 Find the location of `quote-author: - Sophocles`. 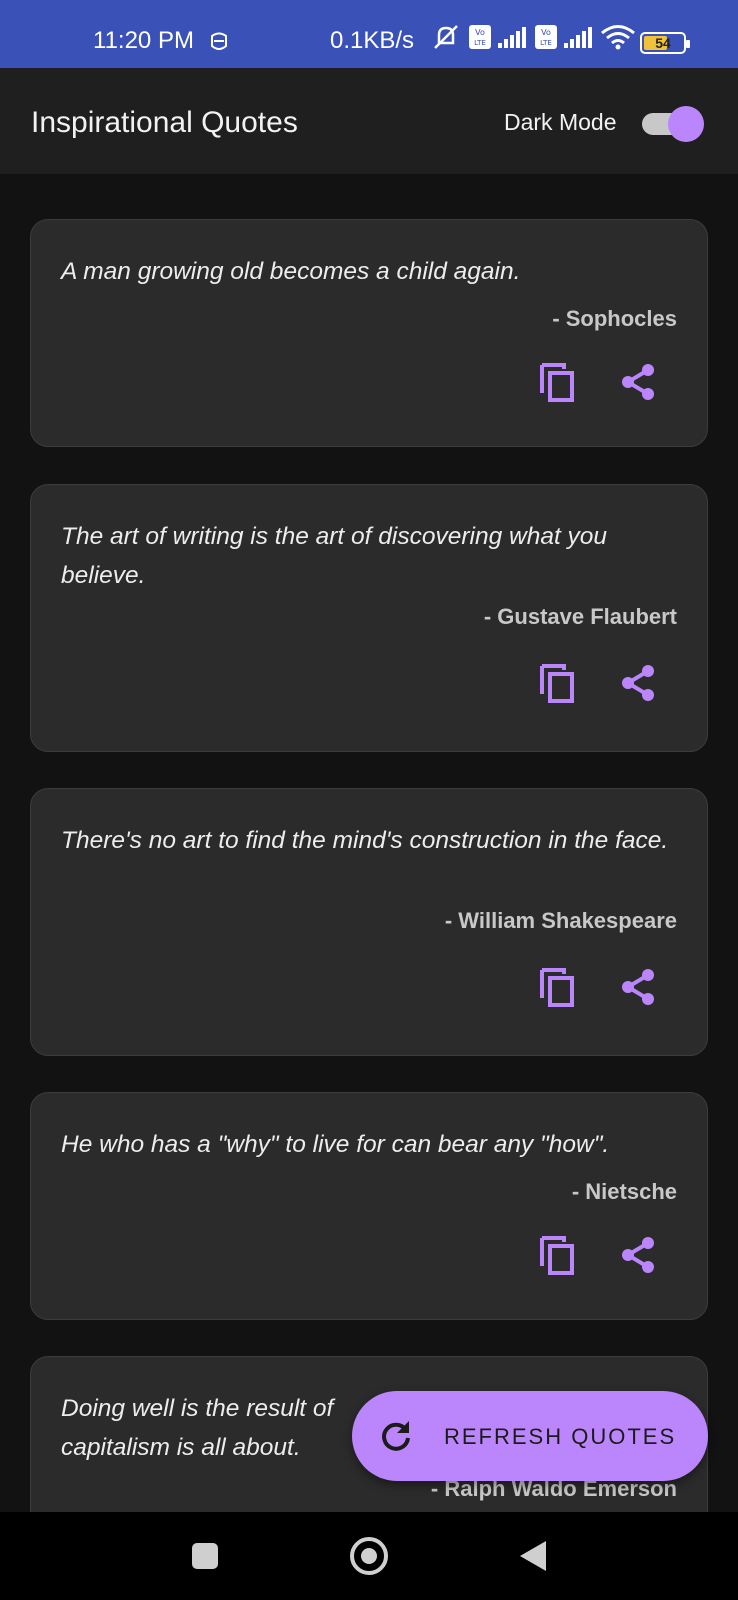

quote-author: - Sophocles is located at coordinates (614, 318).